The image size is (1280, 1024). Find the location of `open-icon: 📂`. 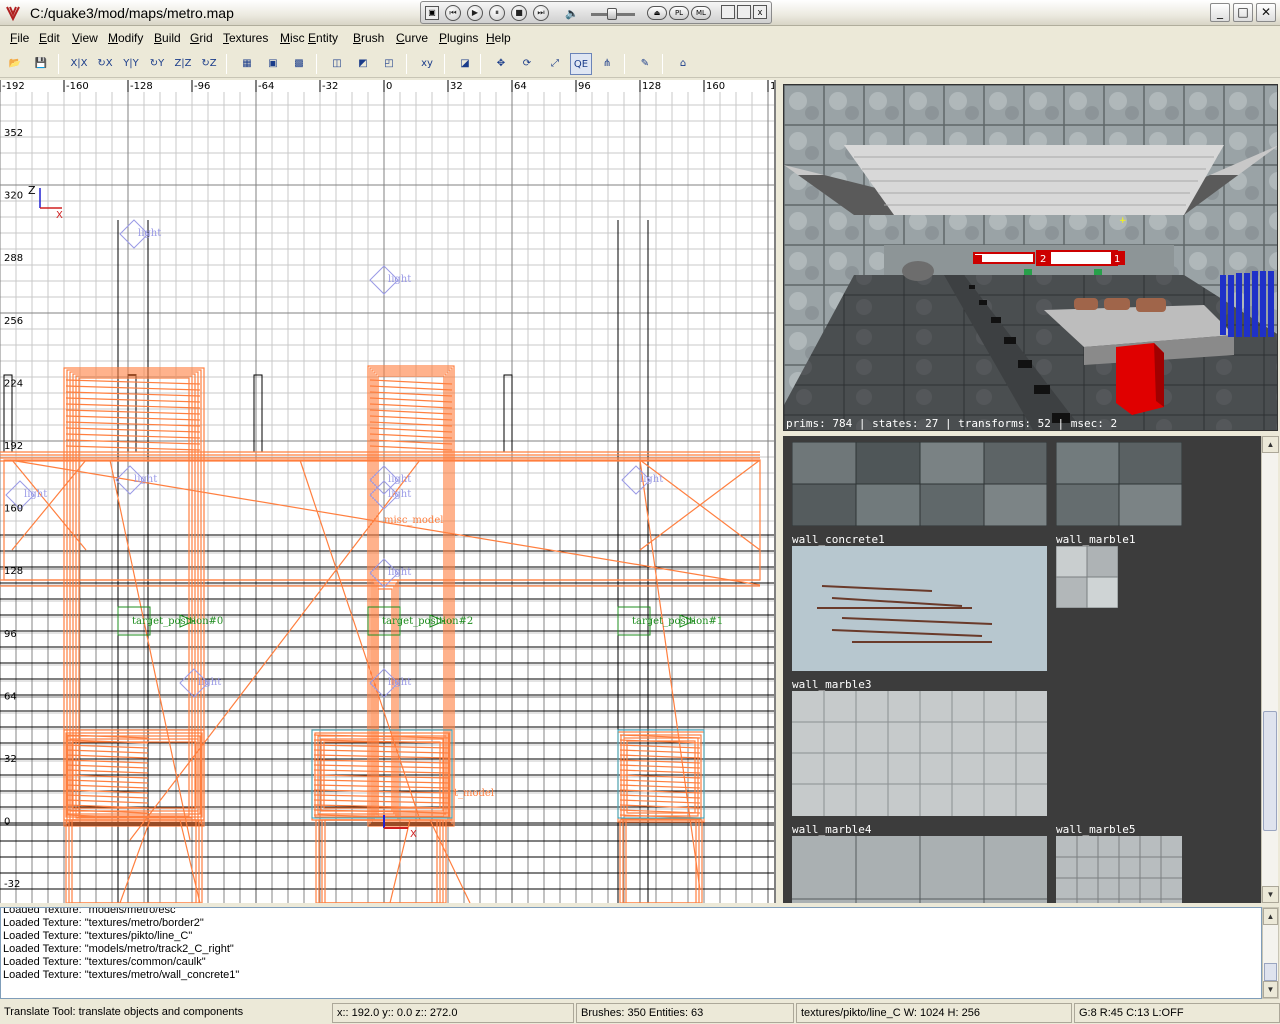

open-icon: 📂 is located at coordinates (15, 64).